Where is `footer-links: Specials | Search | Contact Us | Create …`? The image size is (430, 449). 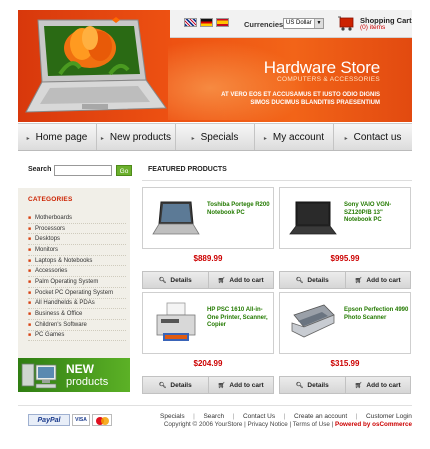
footer-links: Specials | Search | Contact Us | Create … is located at coordinates (286, 416).